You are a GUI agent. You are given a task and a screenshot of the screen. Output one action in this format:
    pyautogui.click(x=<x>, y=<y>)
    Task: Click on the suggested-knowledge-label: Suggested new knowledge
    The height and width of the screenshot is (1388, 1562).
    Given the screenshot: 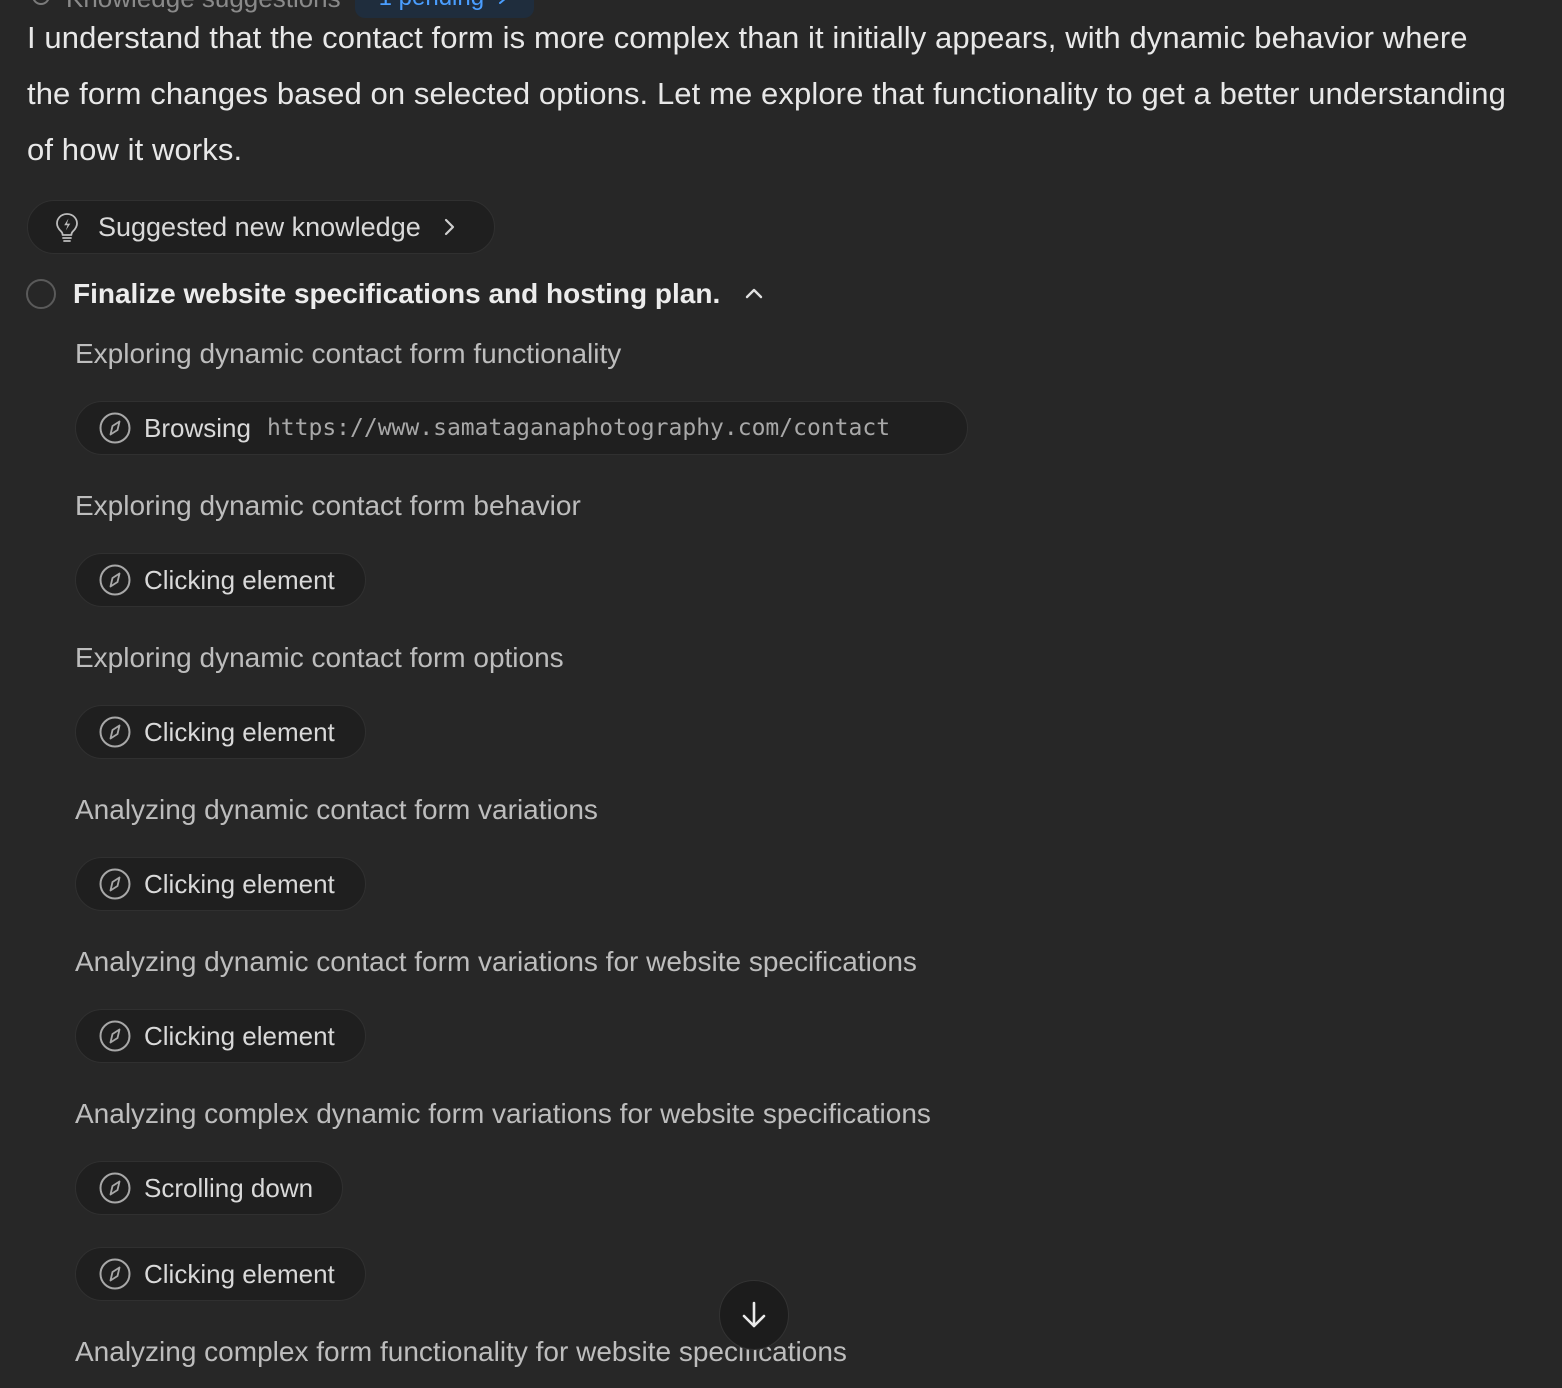 What is the action you would take?
    pyautogui.click(x=259, y=226)
    